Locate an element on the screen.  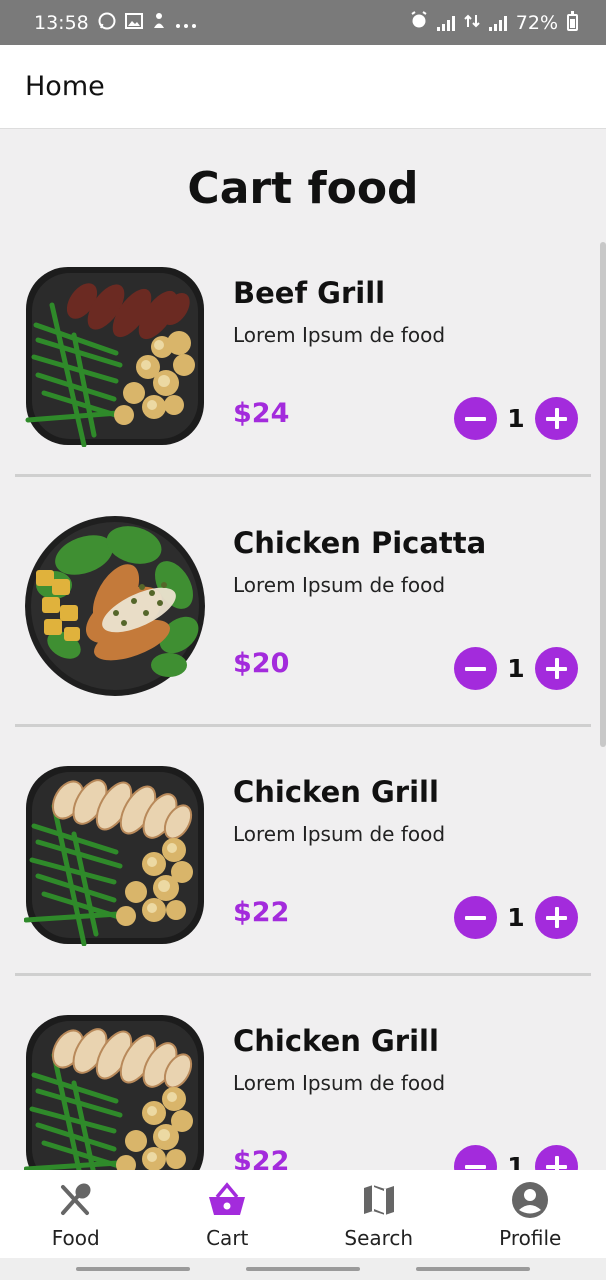
nav-item-search: Search is located at coordinates (379, 1214).